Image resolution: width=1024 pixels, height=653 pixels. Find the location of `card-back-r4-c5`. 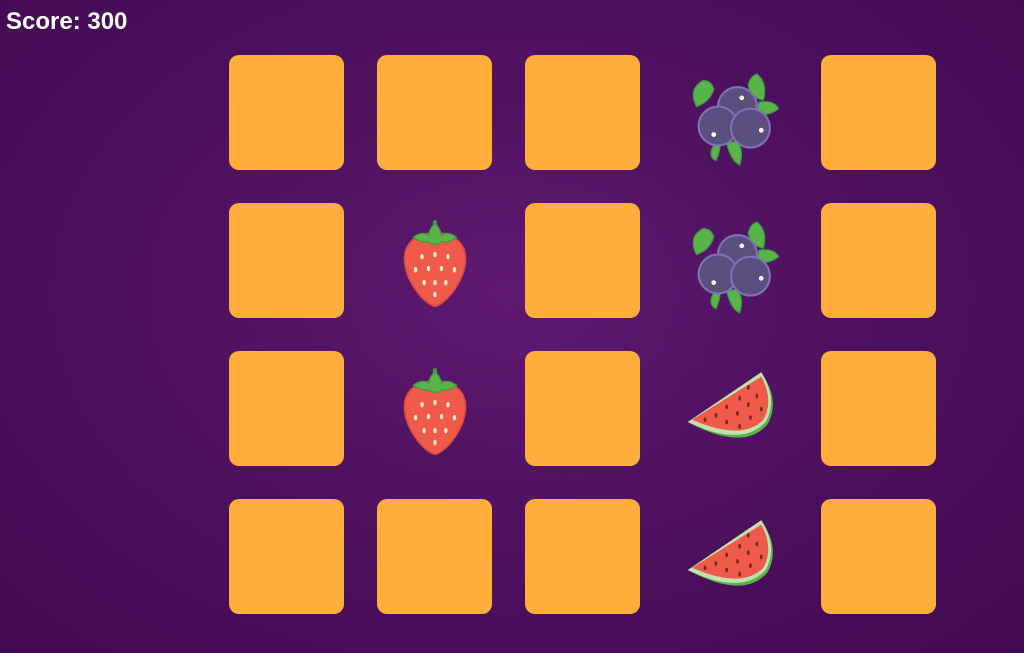

card-back-r4-c5 is located at coordinates (878, 556).